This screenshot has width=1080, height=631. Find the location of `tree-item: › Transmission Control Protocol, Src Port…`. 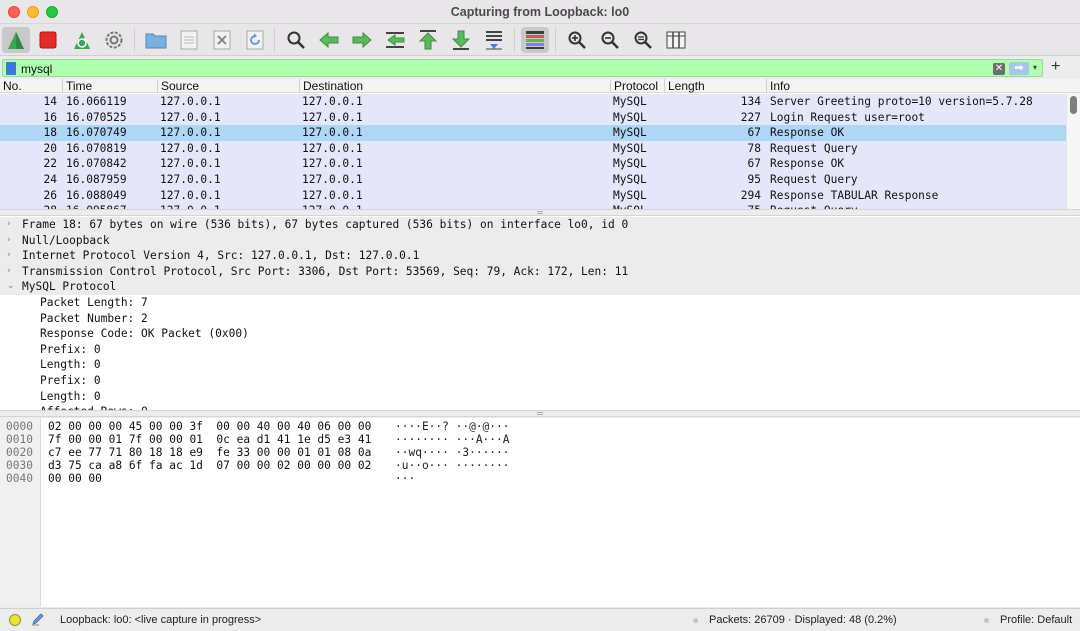

tree-item: › Transmission Control Protocol, Src Port… is located at coordinates (540, 271).